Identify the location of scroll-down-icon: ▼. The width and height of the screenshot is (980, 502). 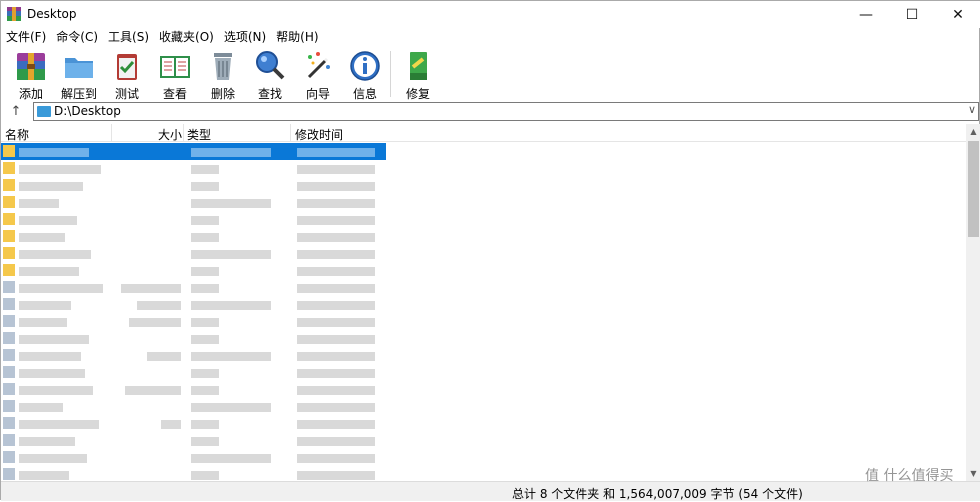
(973, 473).